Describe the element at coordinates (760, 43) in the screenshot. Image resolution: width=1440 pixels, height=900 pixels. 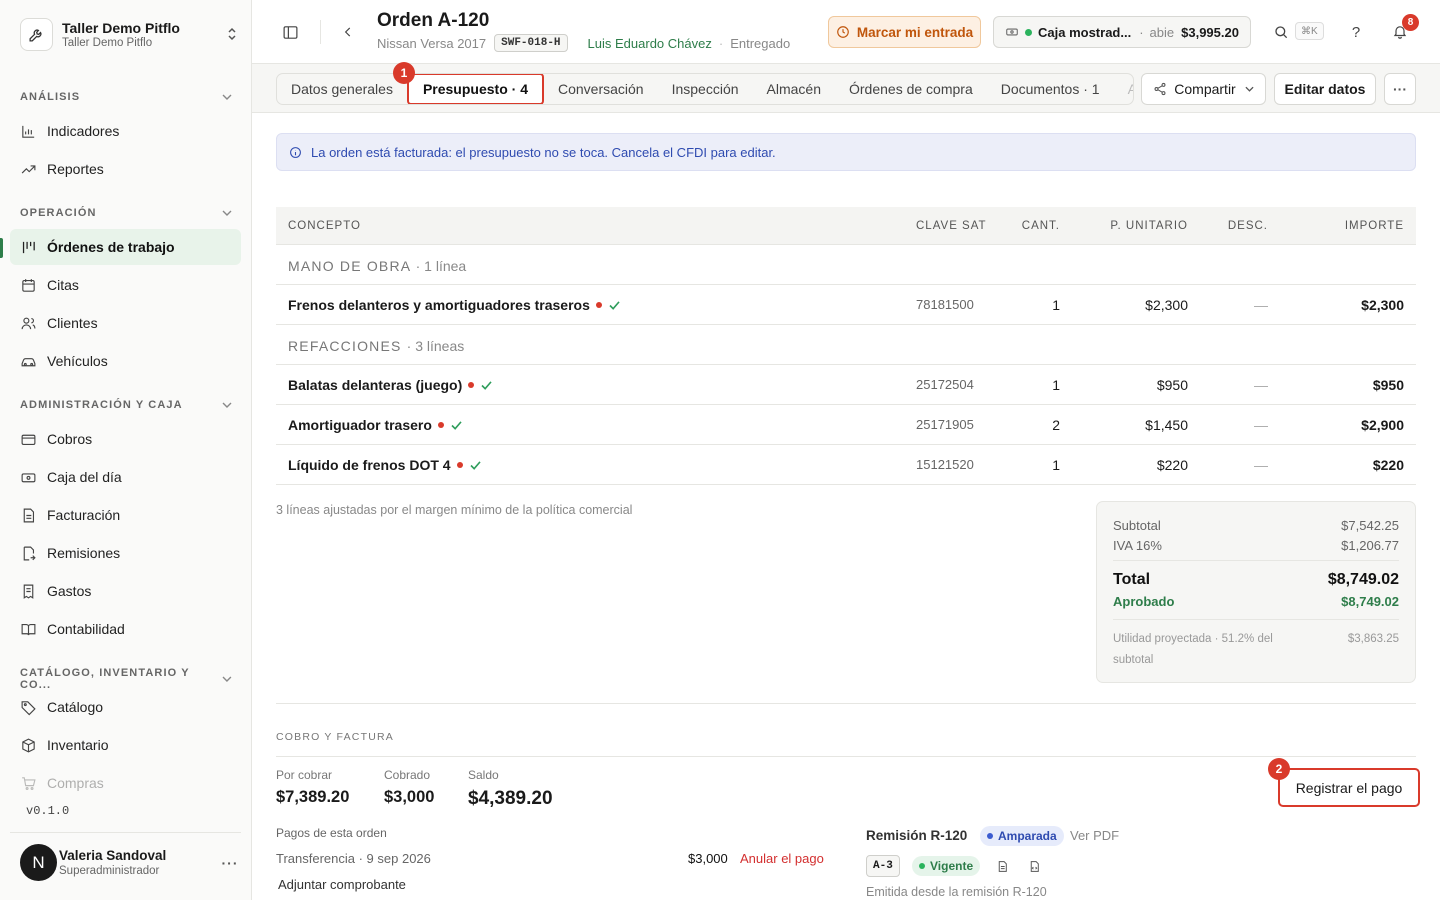
I see `order-status: Entregado` at that location.